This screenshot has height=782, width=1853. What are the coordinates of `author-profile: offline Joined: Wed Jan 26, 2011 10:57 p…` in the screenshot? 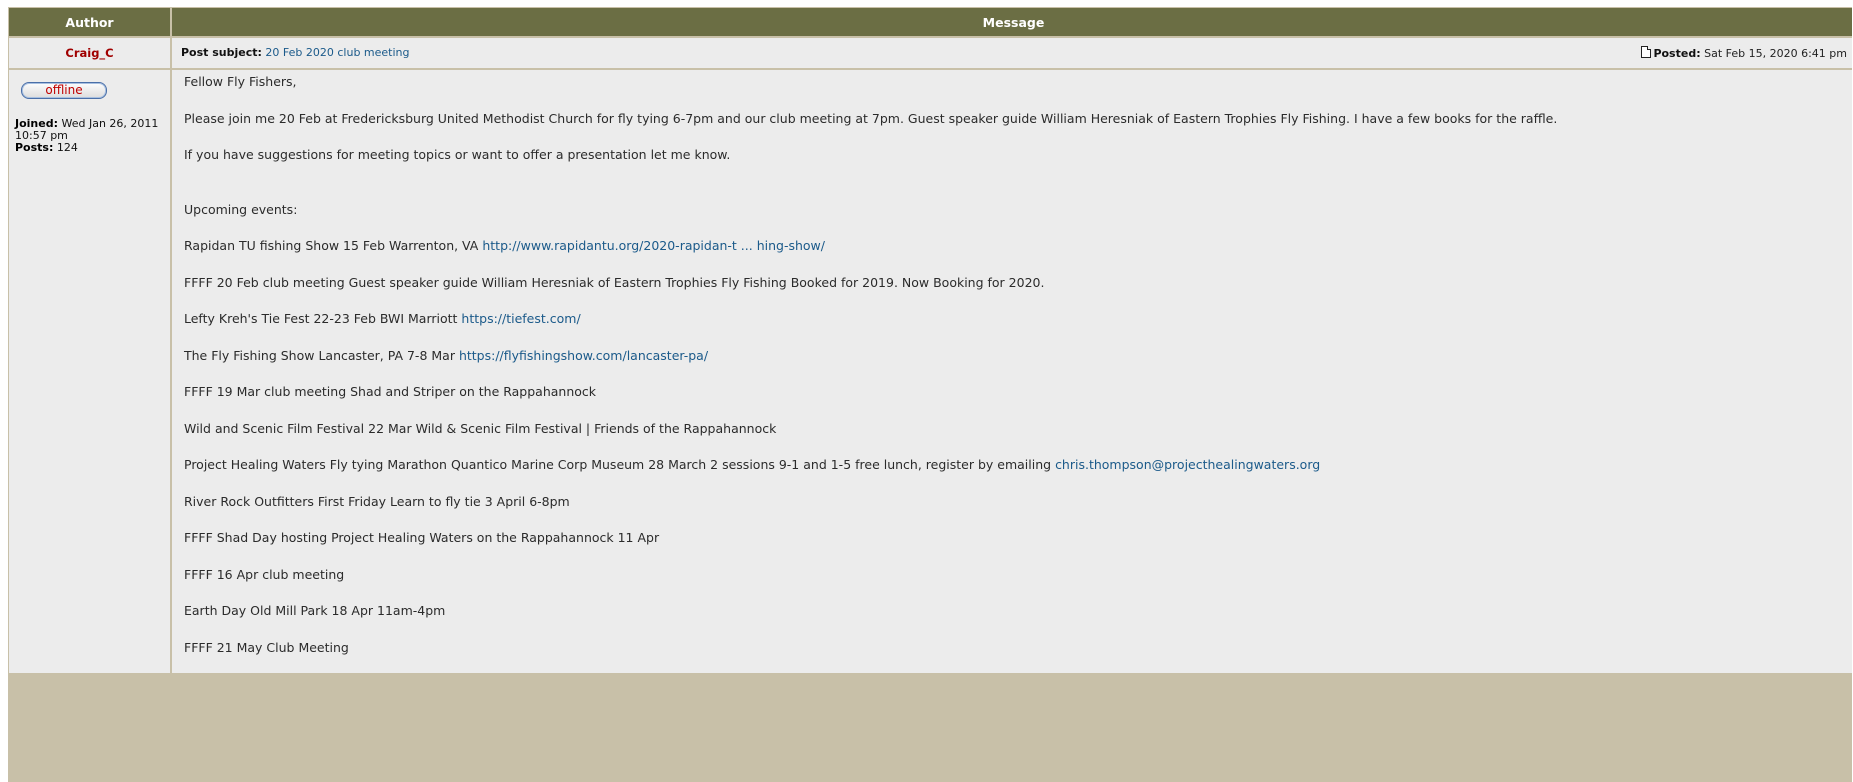 It's located at (89, 371).